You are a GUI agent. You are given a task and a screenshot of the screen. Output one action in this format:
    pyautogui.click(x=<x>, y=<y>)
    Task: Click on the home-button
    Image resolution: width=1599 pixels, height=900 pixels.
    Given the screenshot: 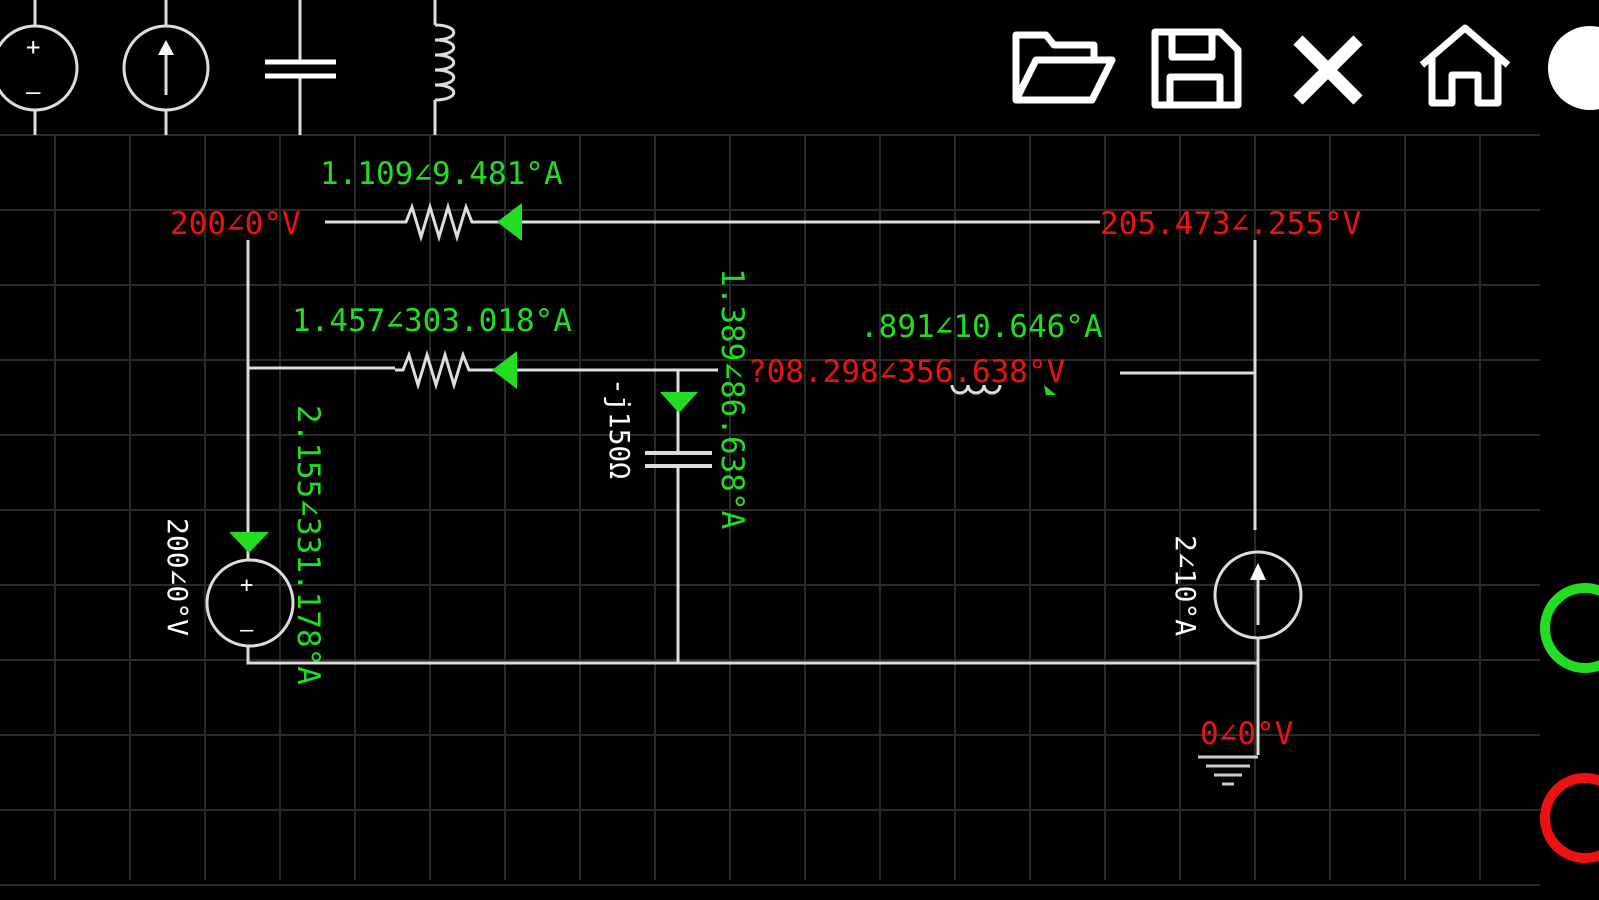 What is the action you would take?
    pyautogui.click(x=1465, y=65)
    